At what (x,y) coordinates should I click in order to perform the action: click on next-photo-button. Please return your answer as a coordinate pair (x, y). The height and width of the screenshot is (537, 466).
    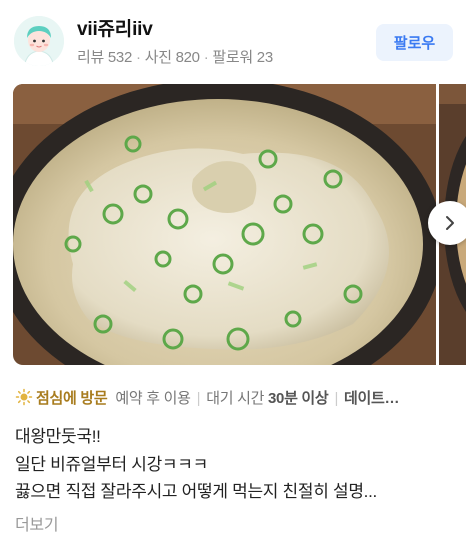
    Looking at the image, I should click on (447, 223).